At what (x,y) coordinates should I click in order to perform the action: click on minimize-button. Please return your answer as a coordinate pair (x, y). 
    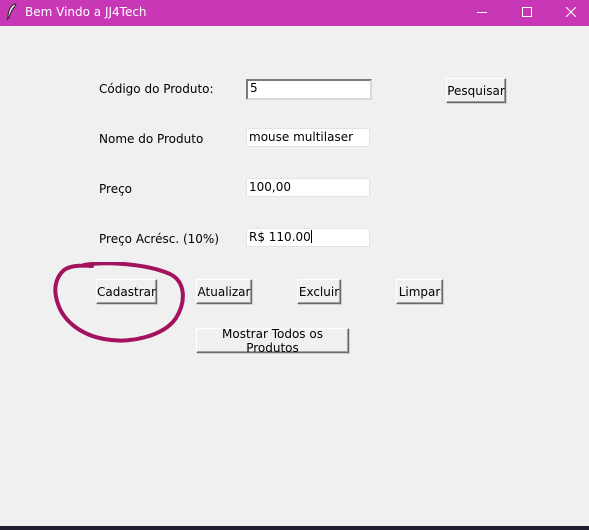
    Looking at the image, I should click on (482, 13).